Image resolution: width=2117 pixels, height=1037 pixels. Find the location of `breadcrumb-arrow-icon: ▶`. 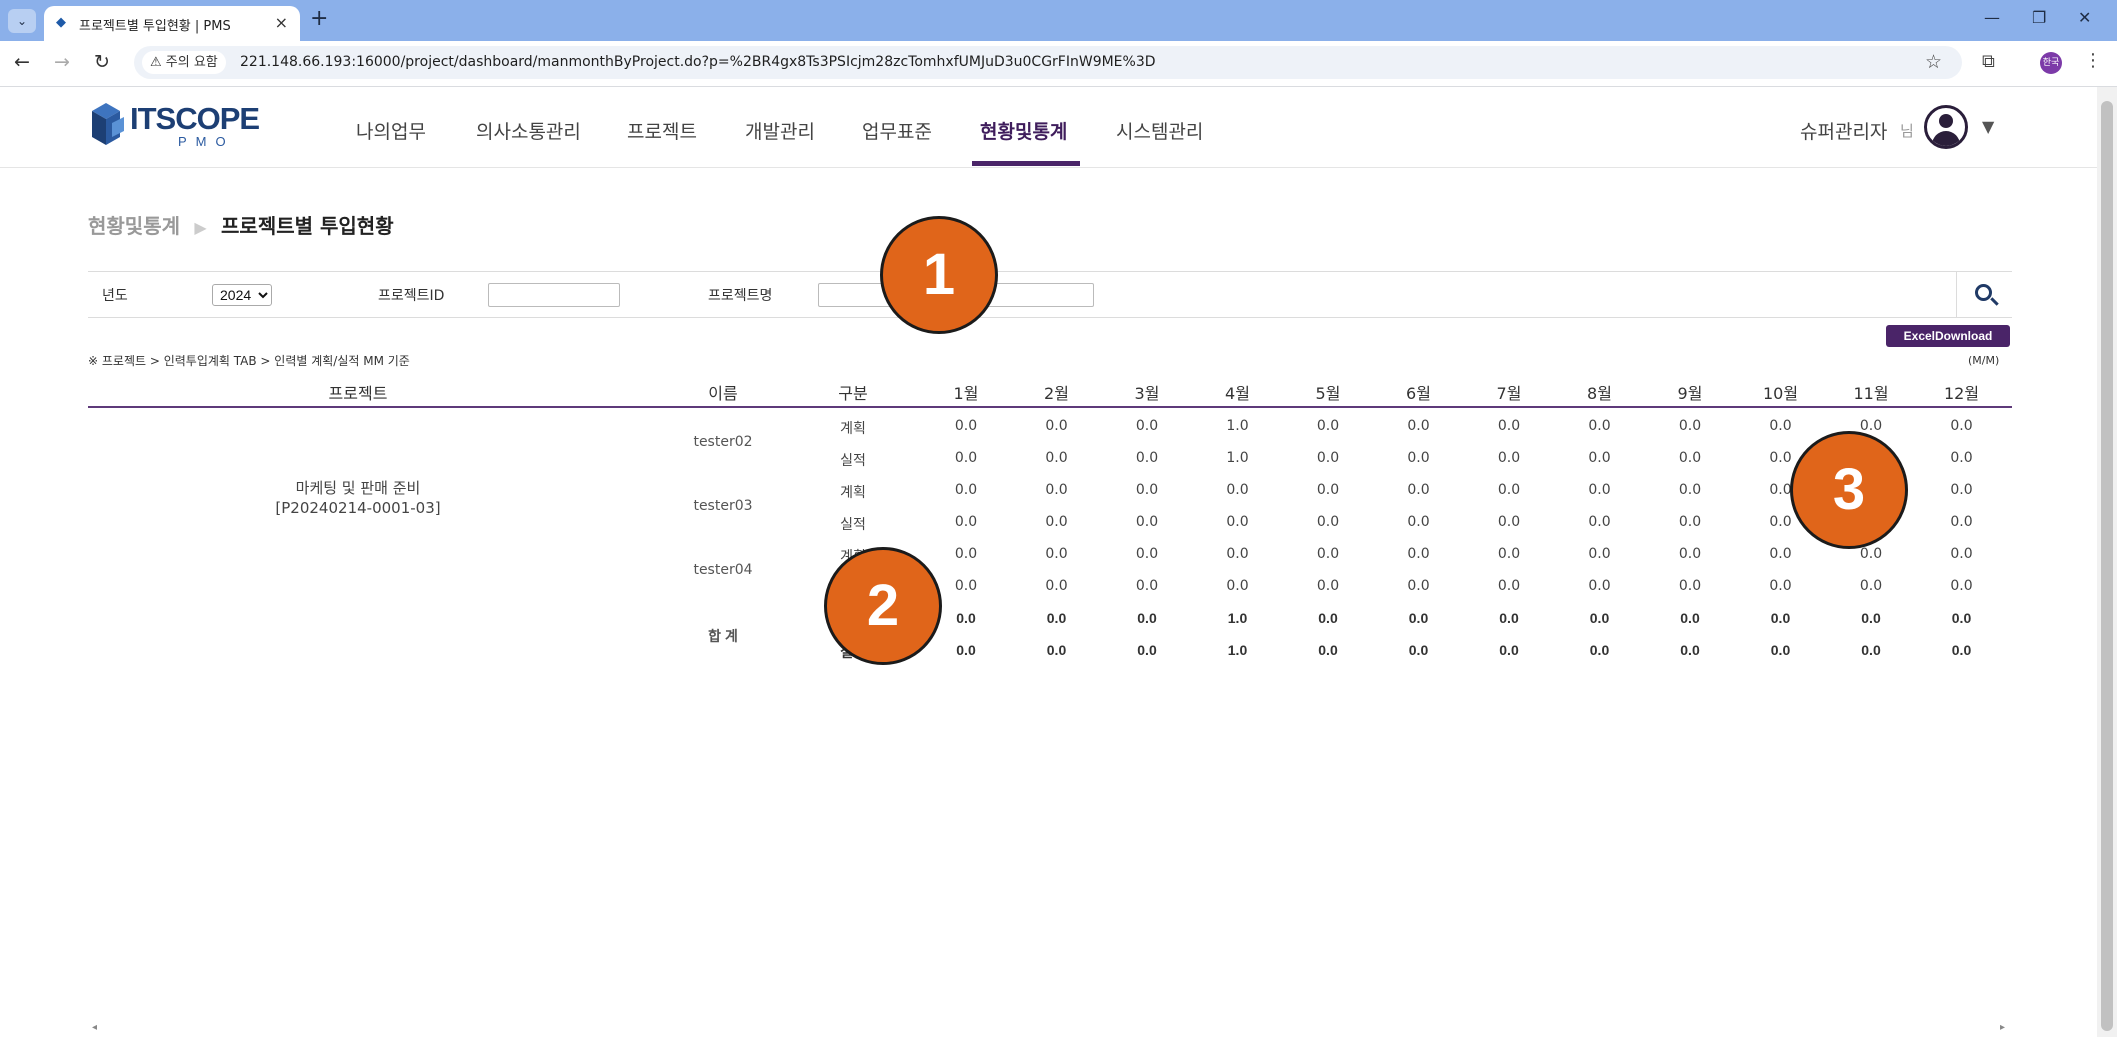

breadcrumb-arrow-icon: ▶ is located at coordinates (200, 227).